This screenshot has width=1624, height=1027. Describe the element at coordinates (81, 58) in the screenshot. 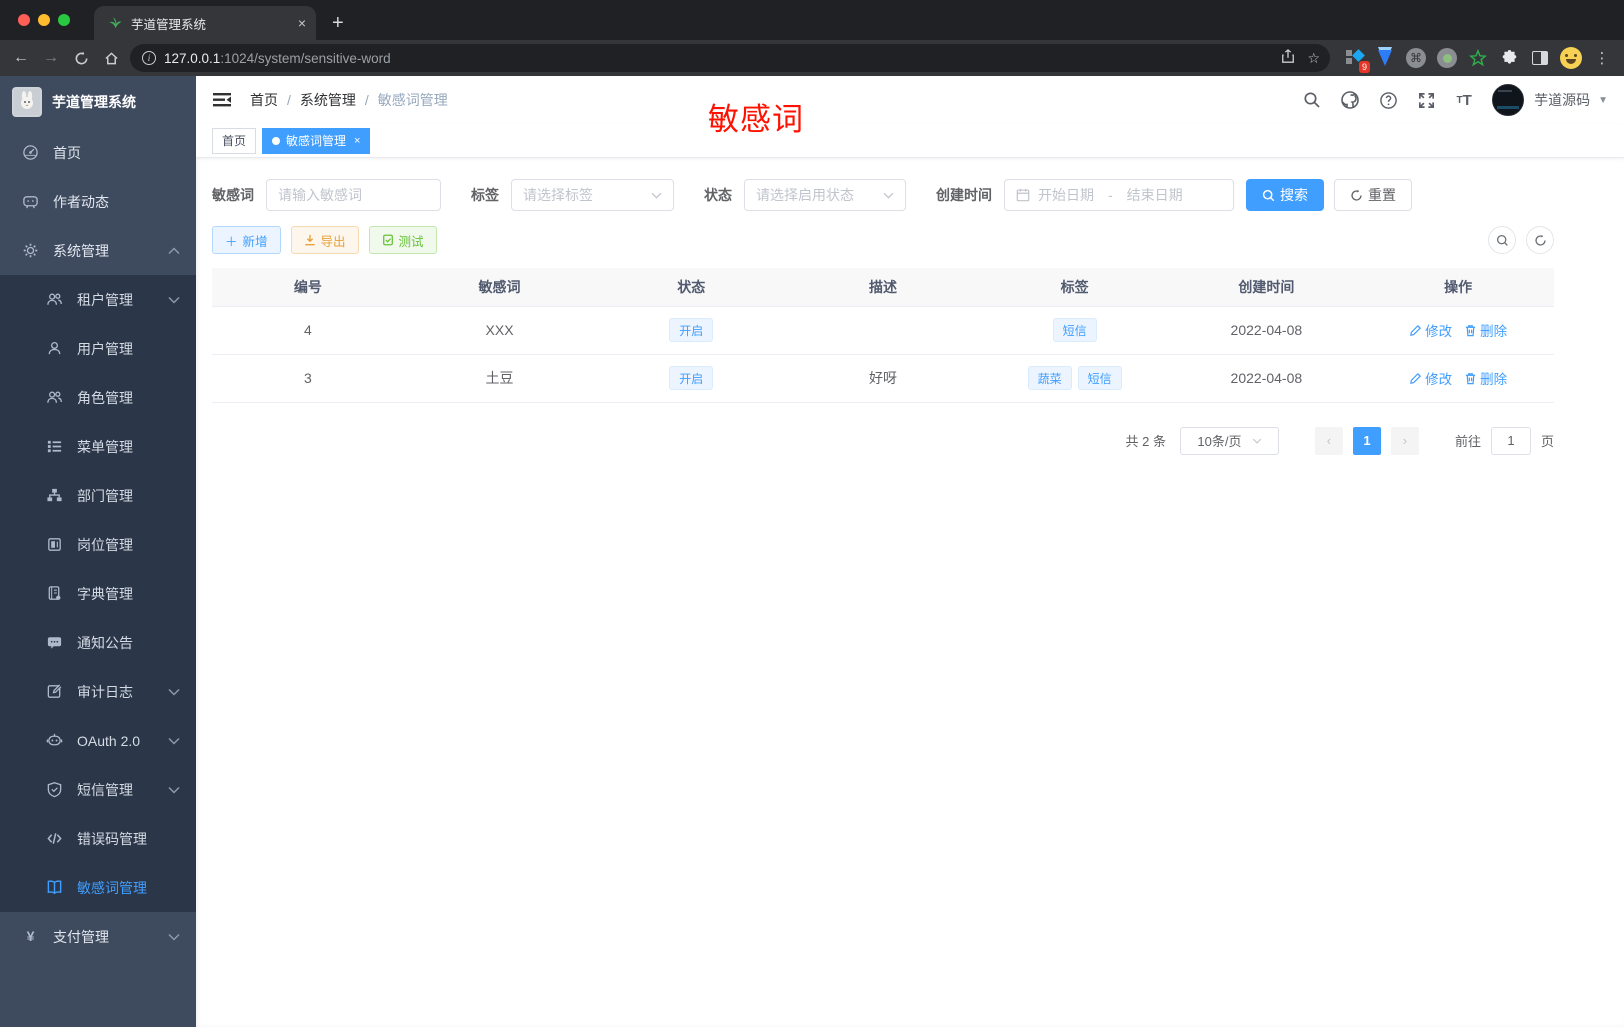

I see `reload-icon` at that location.